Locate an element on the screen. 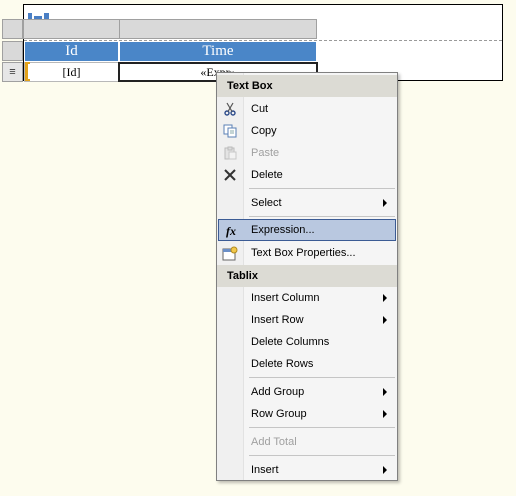 Image resolution: width=516 pixels, height=496 pixels. menu-item-paste: Paste is located at coordinates (307, 153).